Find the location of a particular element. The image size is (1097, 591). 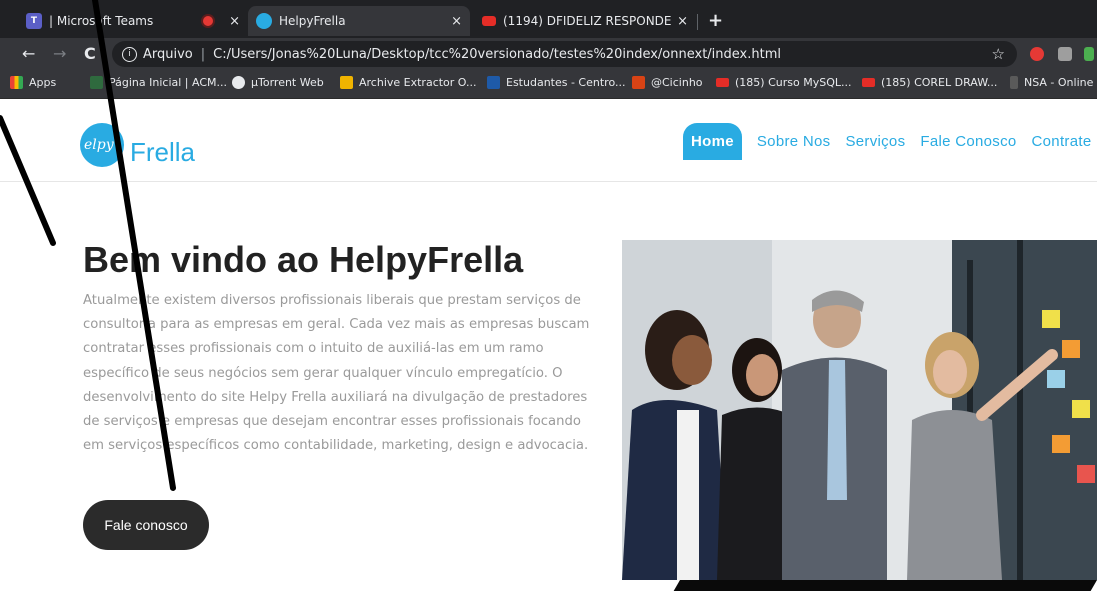

tab-helpyfrella: HelpyFrella × is located at coordinates (359, 21).